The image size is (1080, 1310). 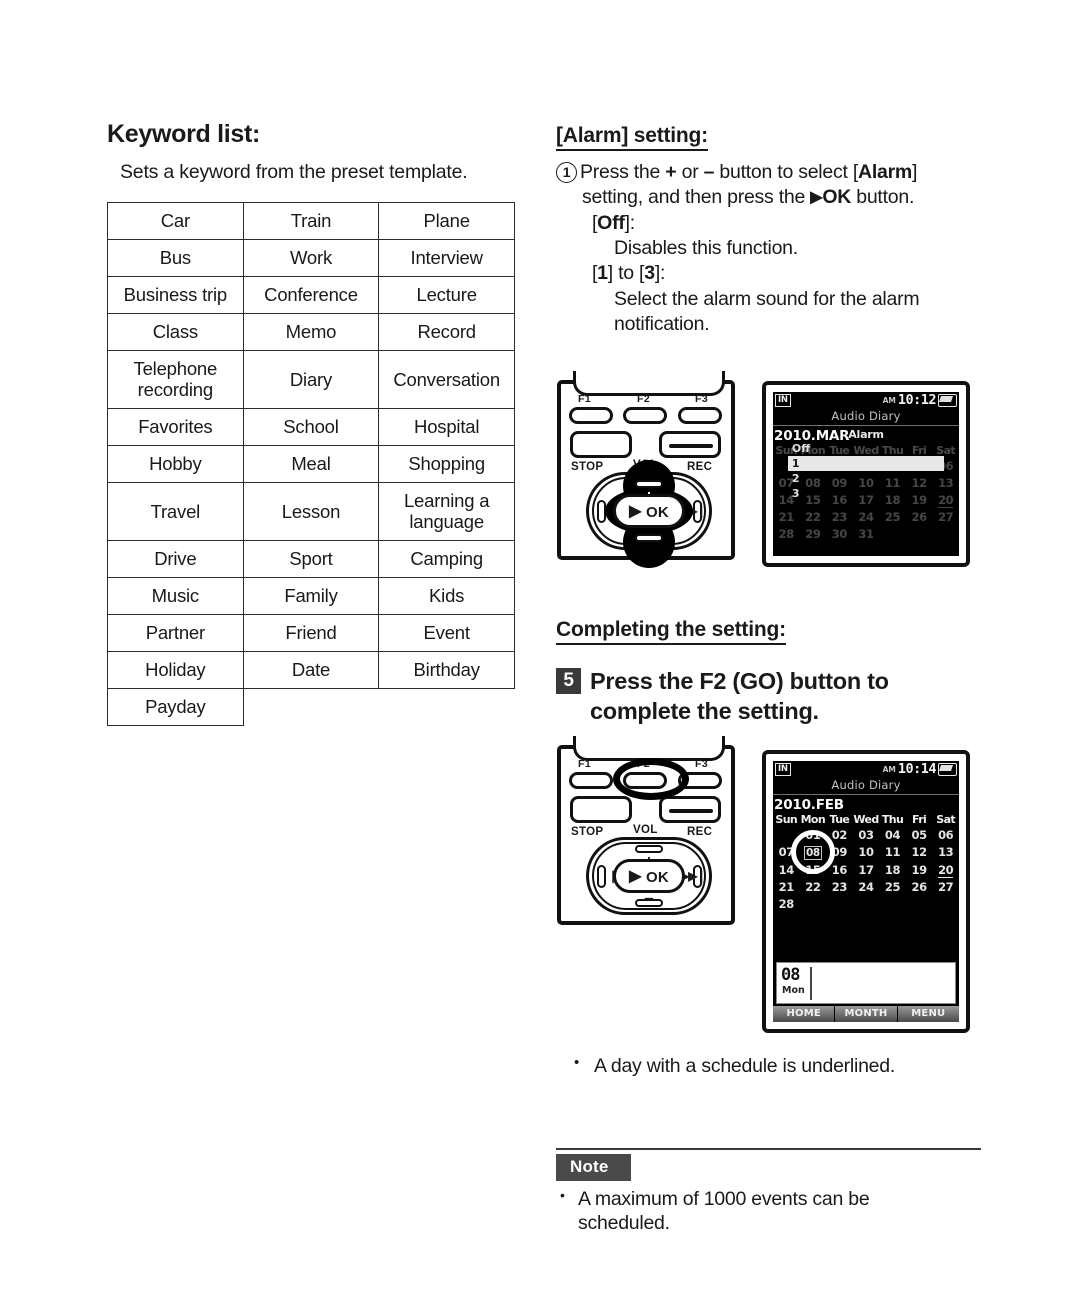 What do you see at coordinates (175, 669) in the screenshot?
I see `keyword-cell: Holiday` at bounding box center [175, 669].